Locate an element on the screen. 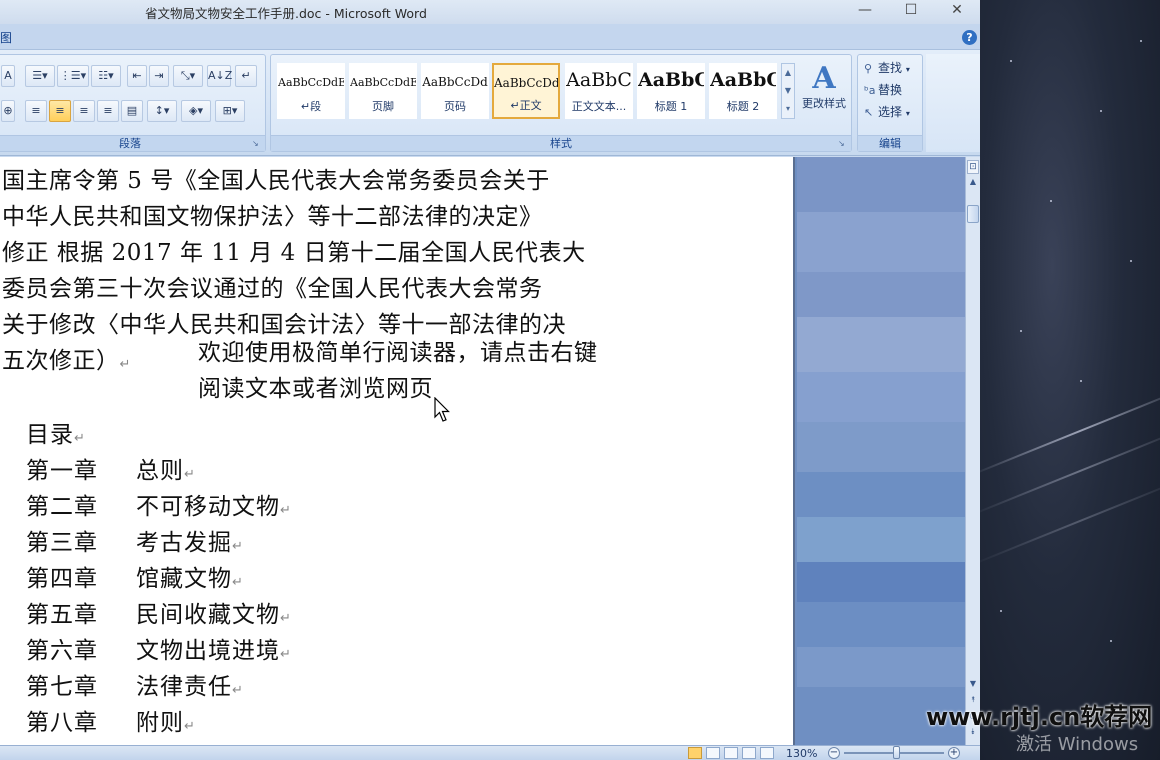 The height and width of the screenshot is (760, 1160). chapter-number: 第二章 is located at coordinates (81, 504).